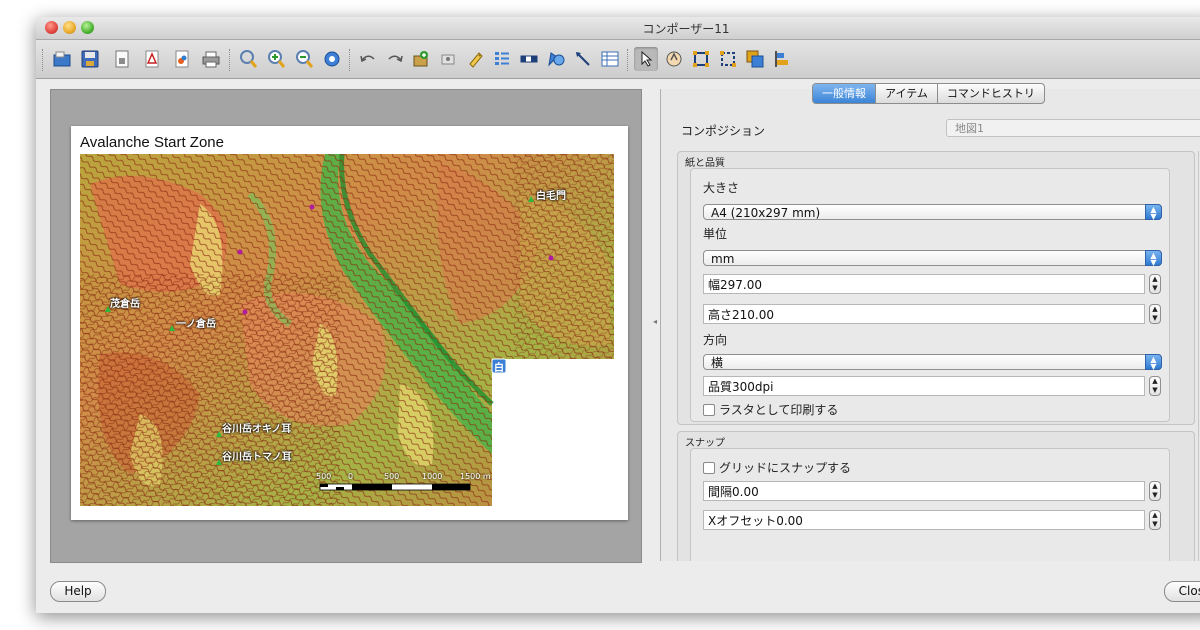 The image size is (1200, 630). Describe the element at coordinates (499, 366) in the screenshot. I see `item-marker-badge: 白` at that location.